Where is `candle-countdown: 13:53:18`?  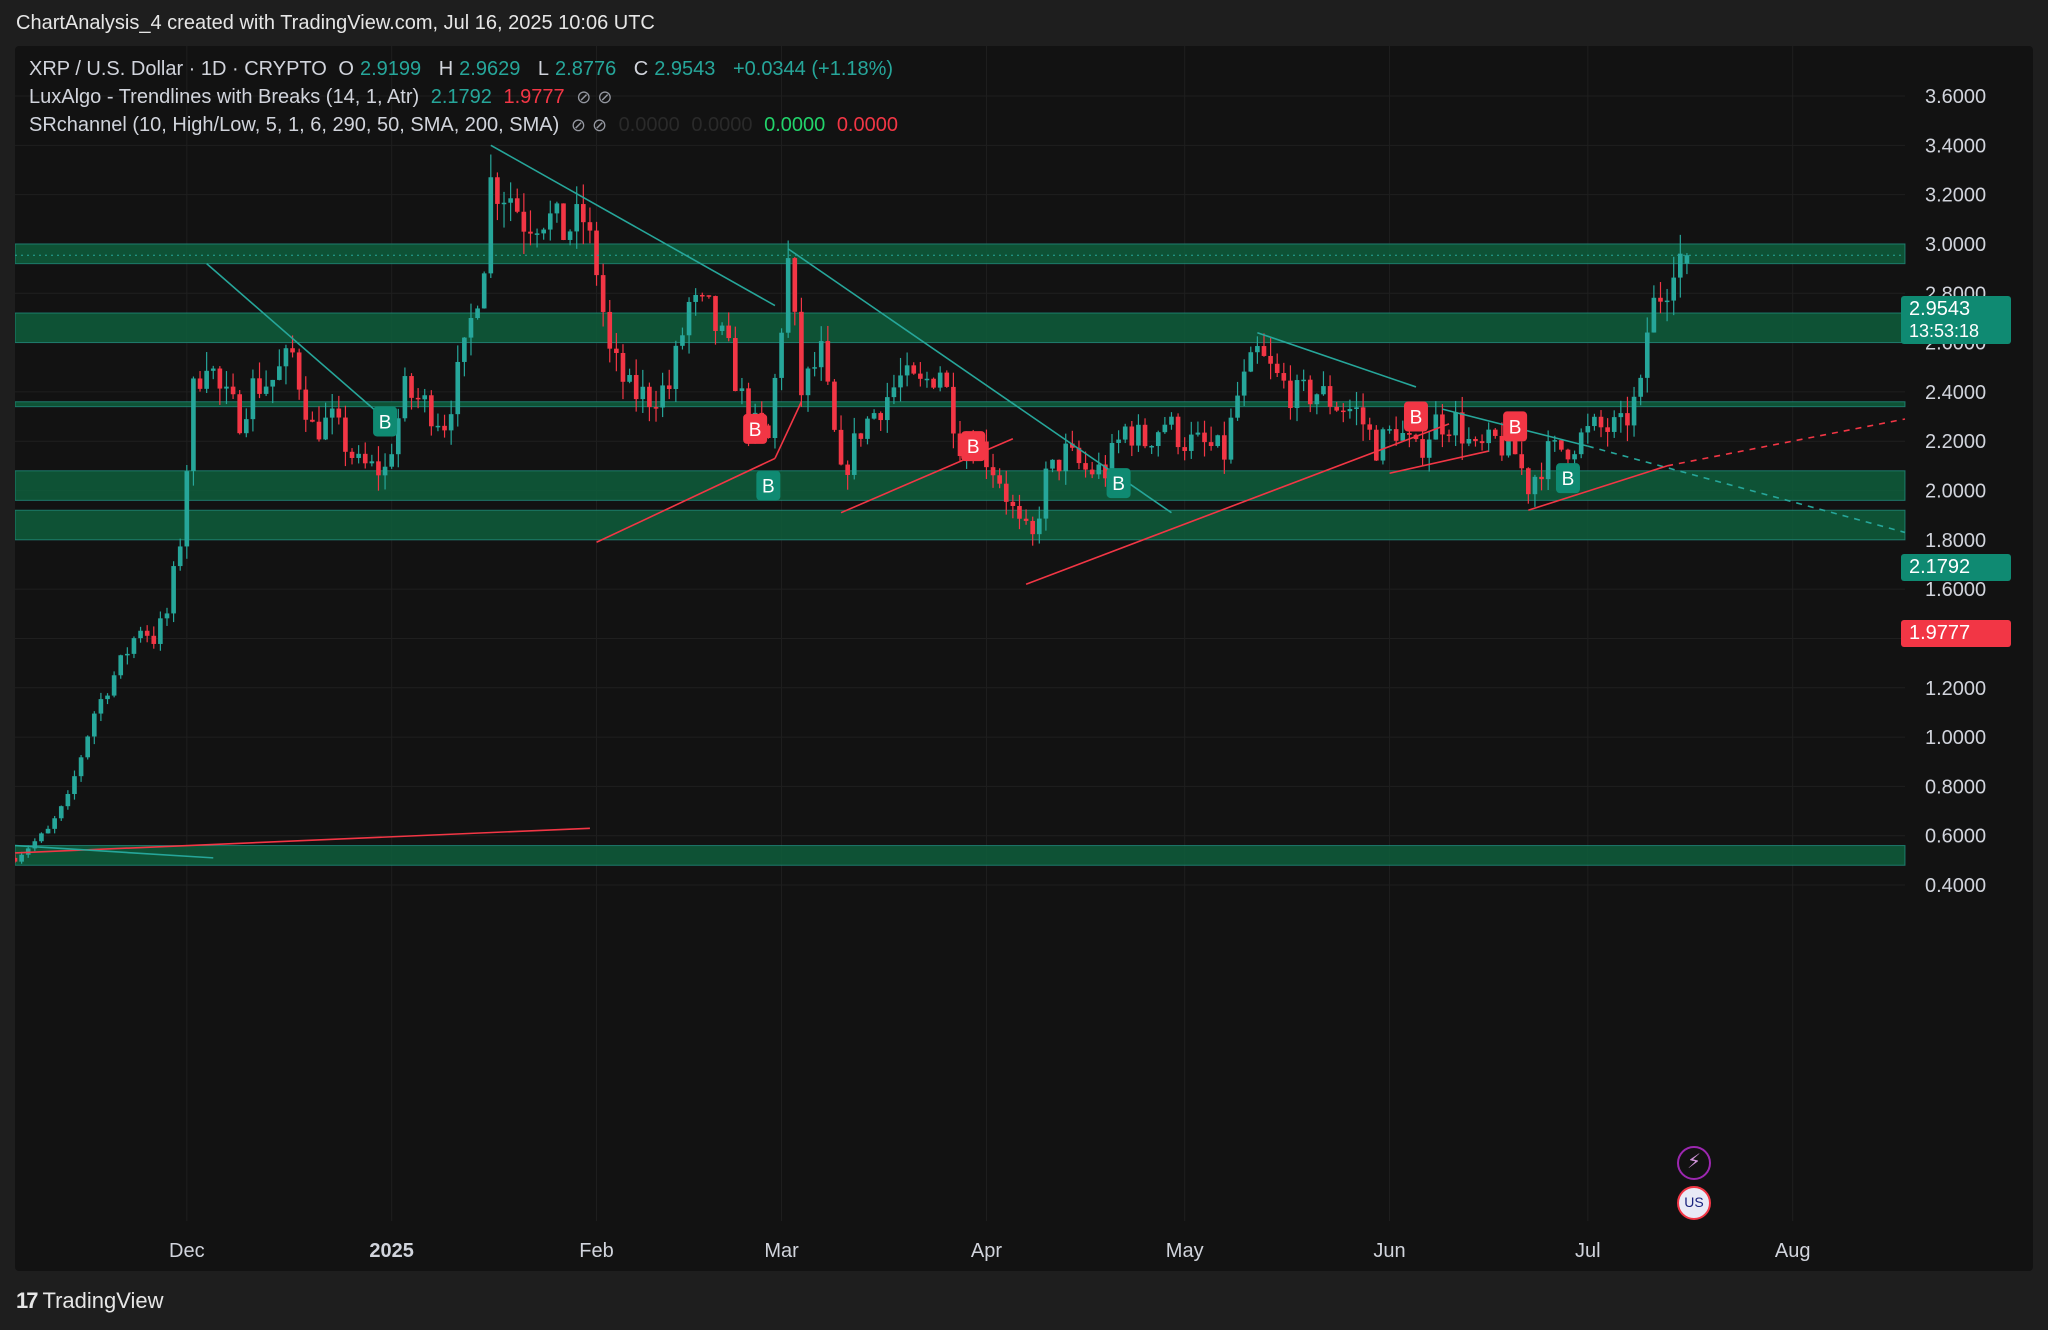 candle-countdown: 13:53:18 is located at coordinates (1944, 331).